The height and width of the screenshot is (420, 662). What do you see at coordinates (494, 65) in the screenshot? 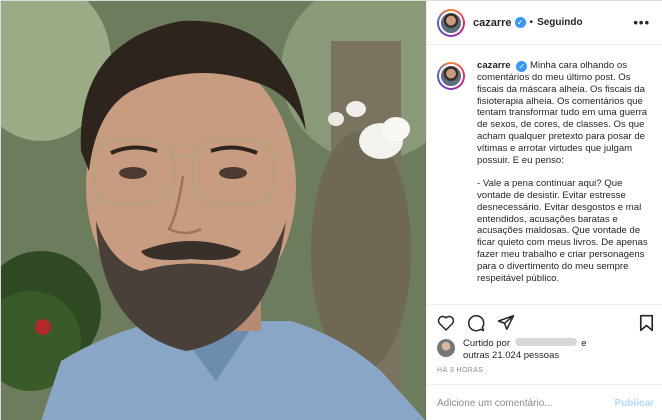
I see `caption-username: cazarre` at bounding box center [494, 65].